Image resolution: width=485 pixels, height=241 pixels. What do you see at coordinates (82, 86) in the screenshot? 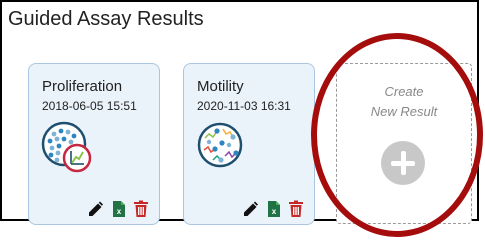
I see `result-name: Proliferation` at bounding box center [82, 86].